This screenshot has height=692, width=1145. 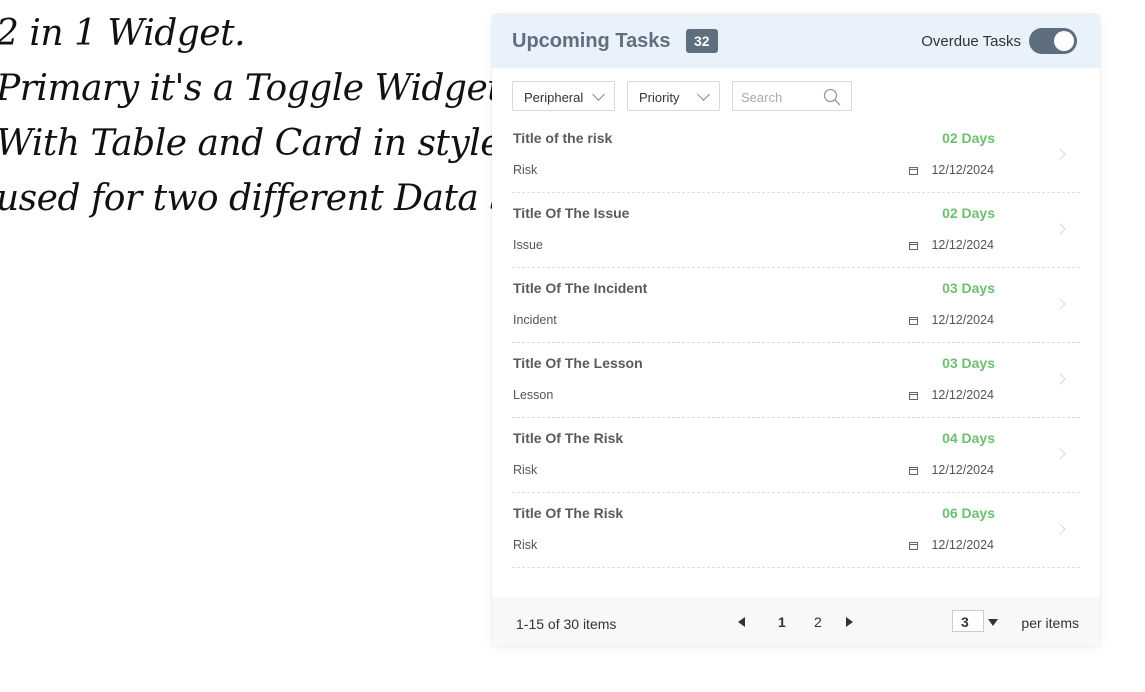 I want to click on overdue-tasks-toggle, so click(x=1053, y=41).